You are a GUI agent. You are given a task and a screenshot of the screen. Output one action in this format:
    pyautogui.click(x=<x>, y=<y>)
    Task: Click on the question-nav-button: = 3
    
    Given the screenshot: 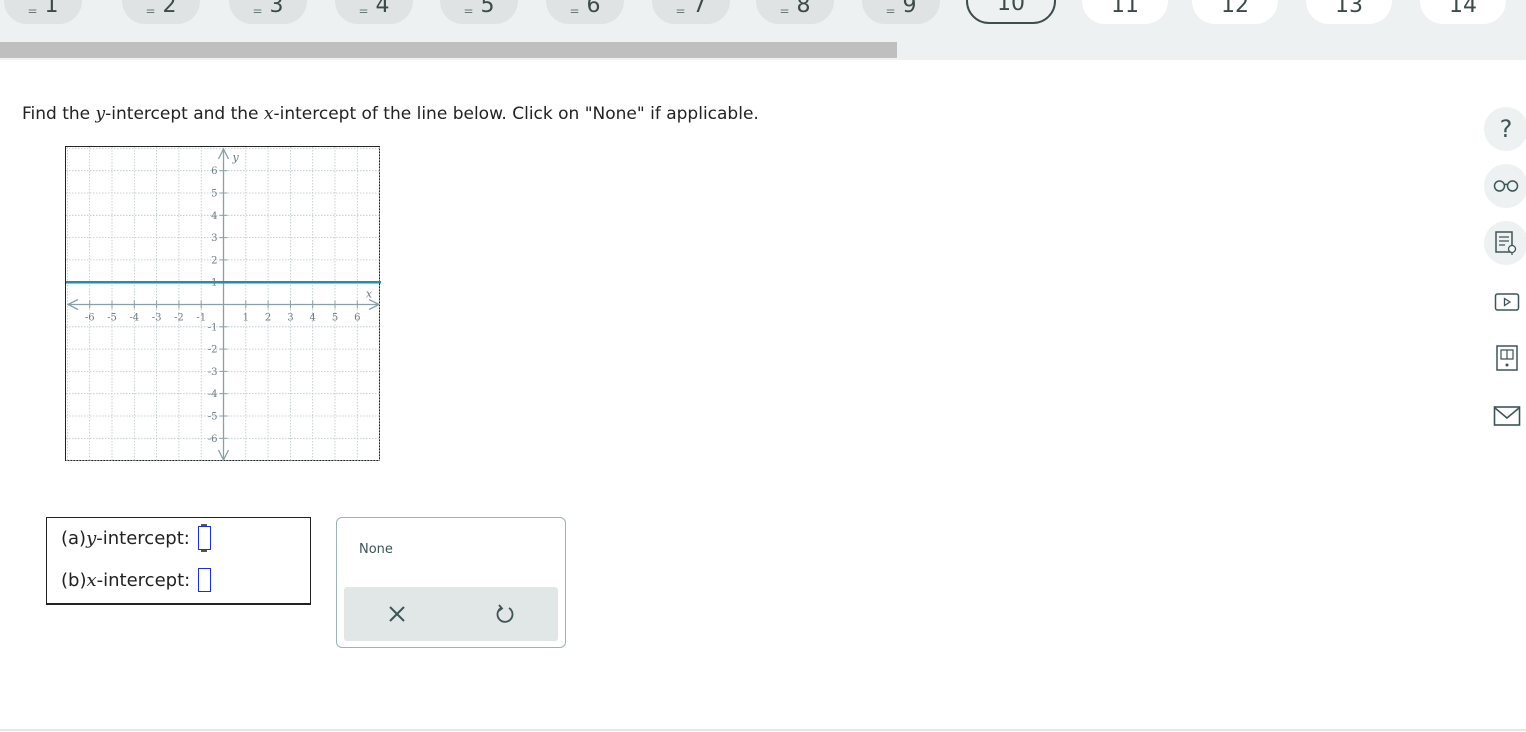 What is the action you would take?
    pyautogui.click(x=268, y=12)
    